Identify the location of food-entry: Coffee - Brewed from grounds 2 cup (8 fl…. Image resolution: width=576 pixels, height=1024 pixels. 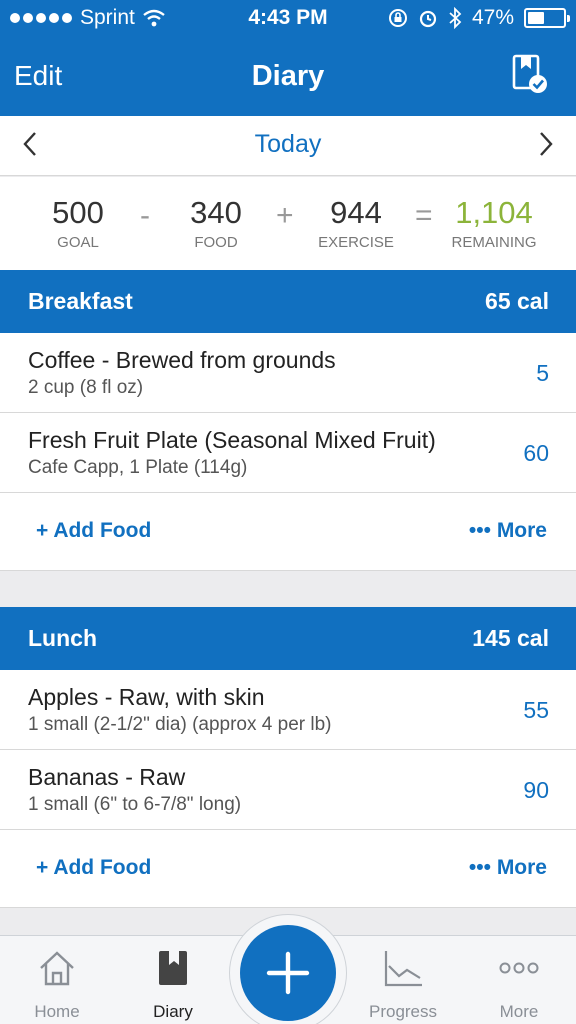
(288, 373).